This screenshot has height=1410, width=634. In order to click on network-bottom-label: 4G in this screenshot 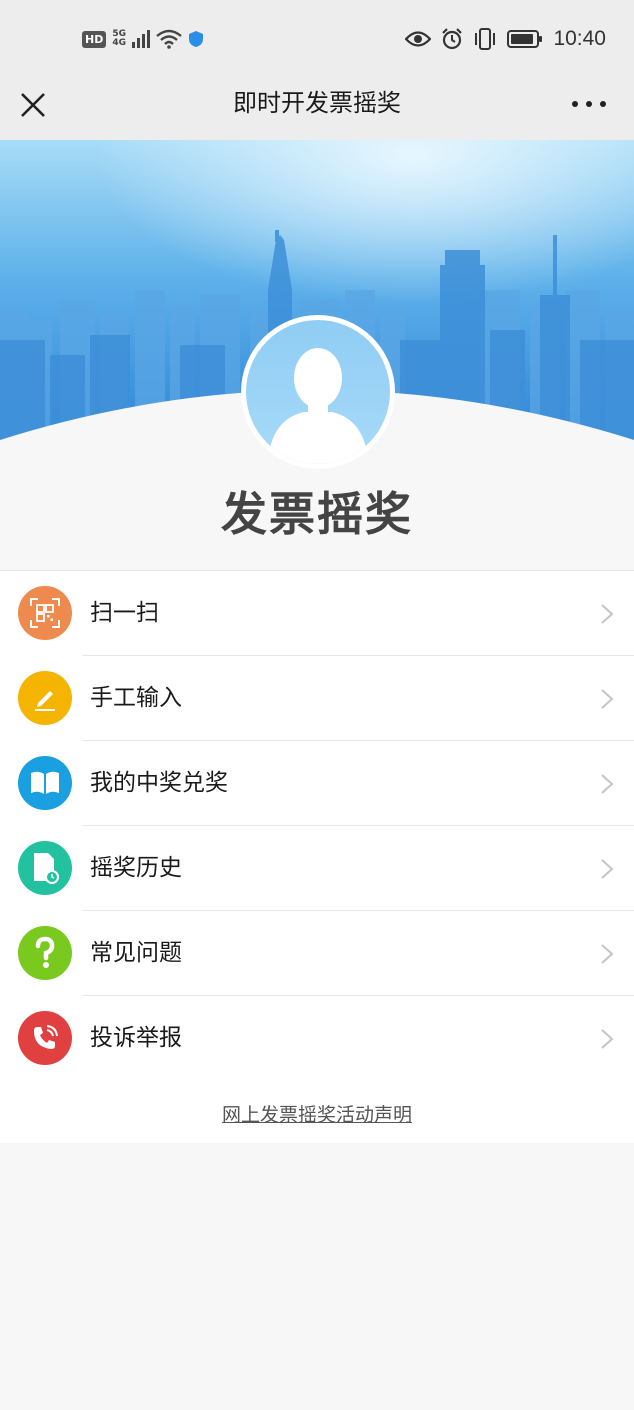, I will do `click(119, 43)`.